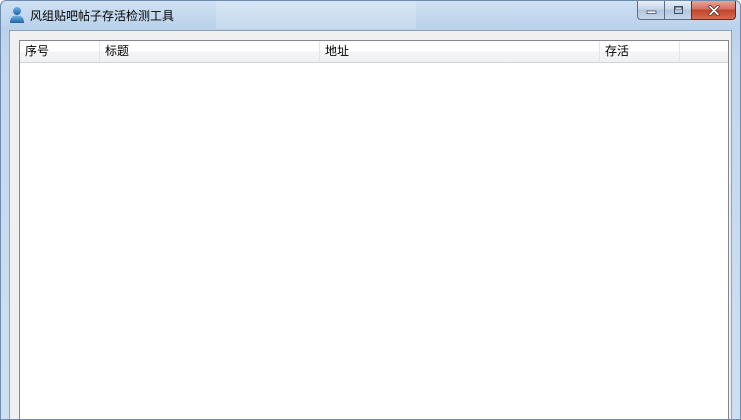 This screenshot has width=741, height=420. I want to click on close-button, so click(713, 10).